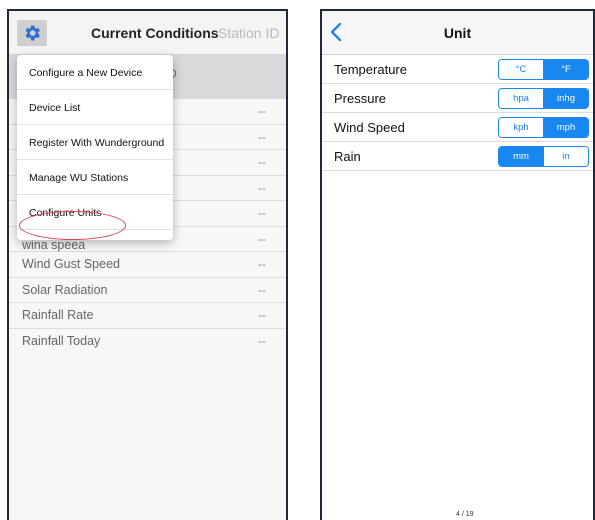 The height and width of the screenshot is (520, 595). What do you see at coordinates (457, 98) in the screenshot?
I see `unit-row-pressure: Pressure hpa inhg` at bounding box center [457, 98].